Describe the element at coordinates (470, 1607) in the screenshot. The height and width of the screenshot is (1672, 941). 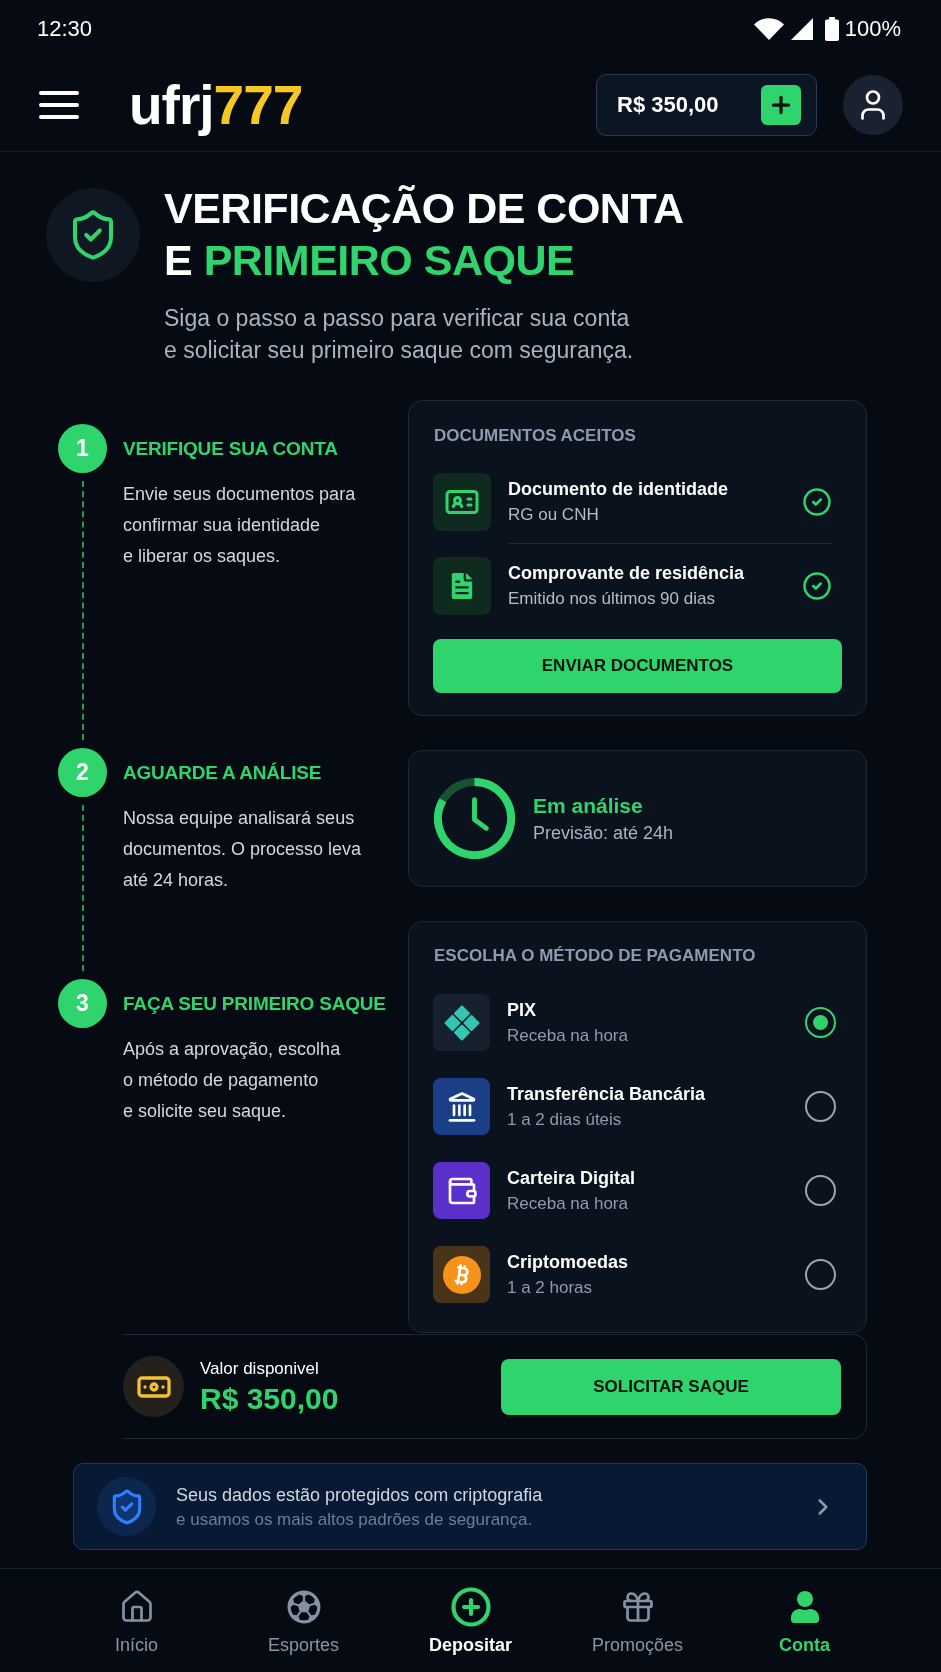
I see `plus-circle-icon` at that location.